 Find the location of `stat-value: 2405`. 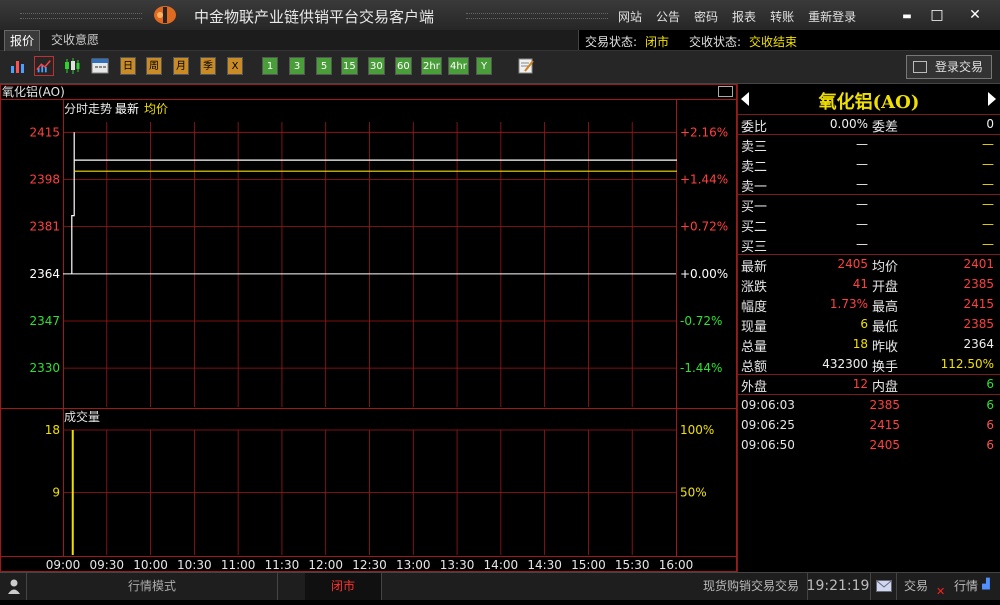

stat-value: 2405 is located at coordinates (852, 264).